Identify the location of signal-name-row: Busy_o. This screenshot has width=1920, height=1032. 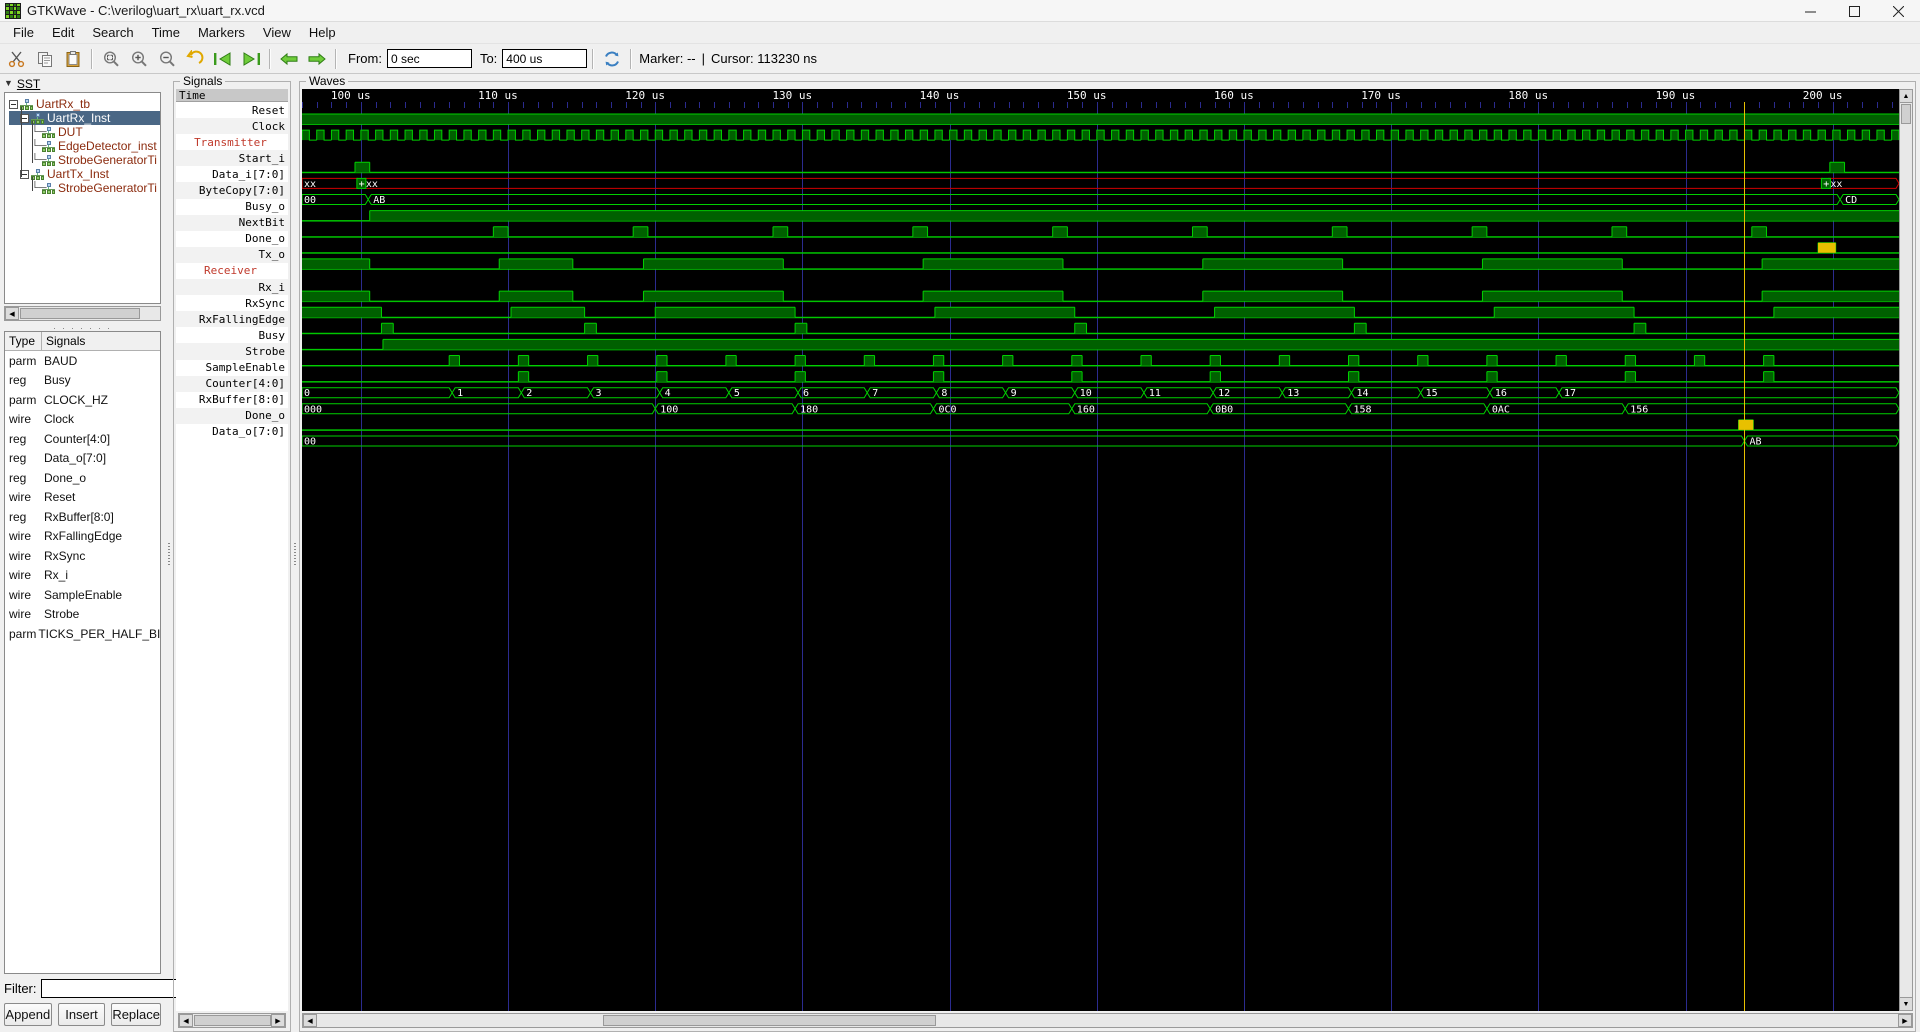
(232, 207).